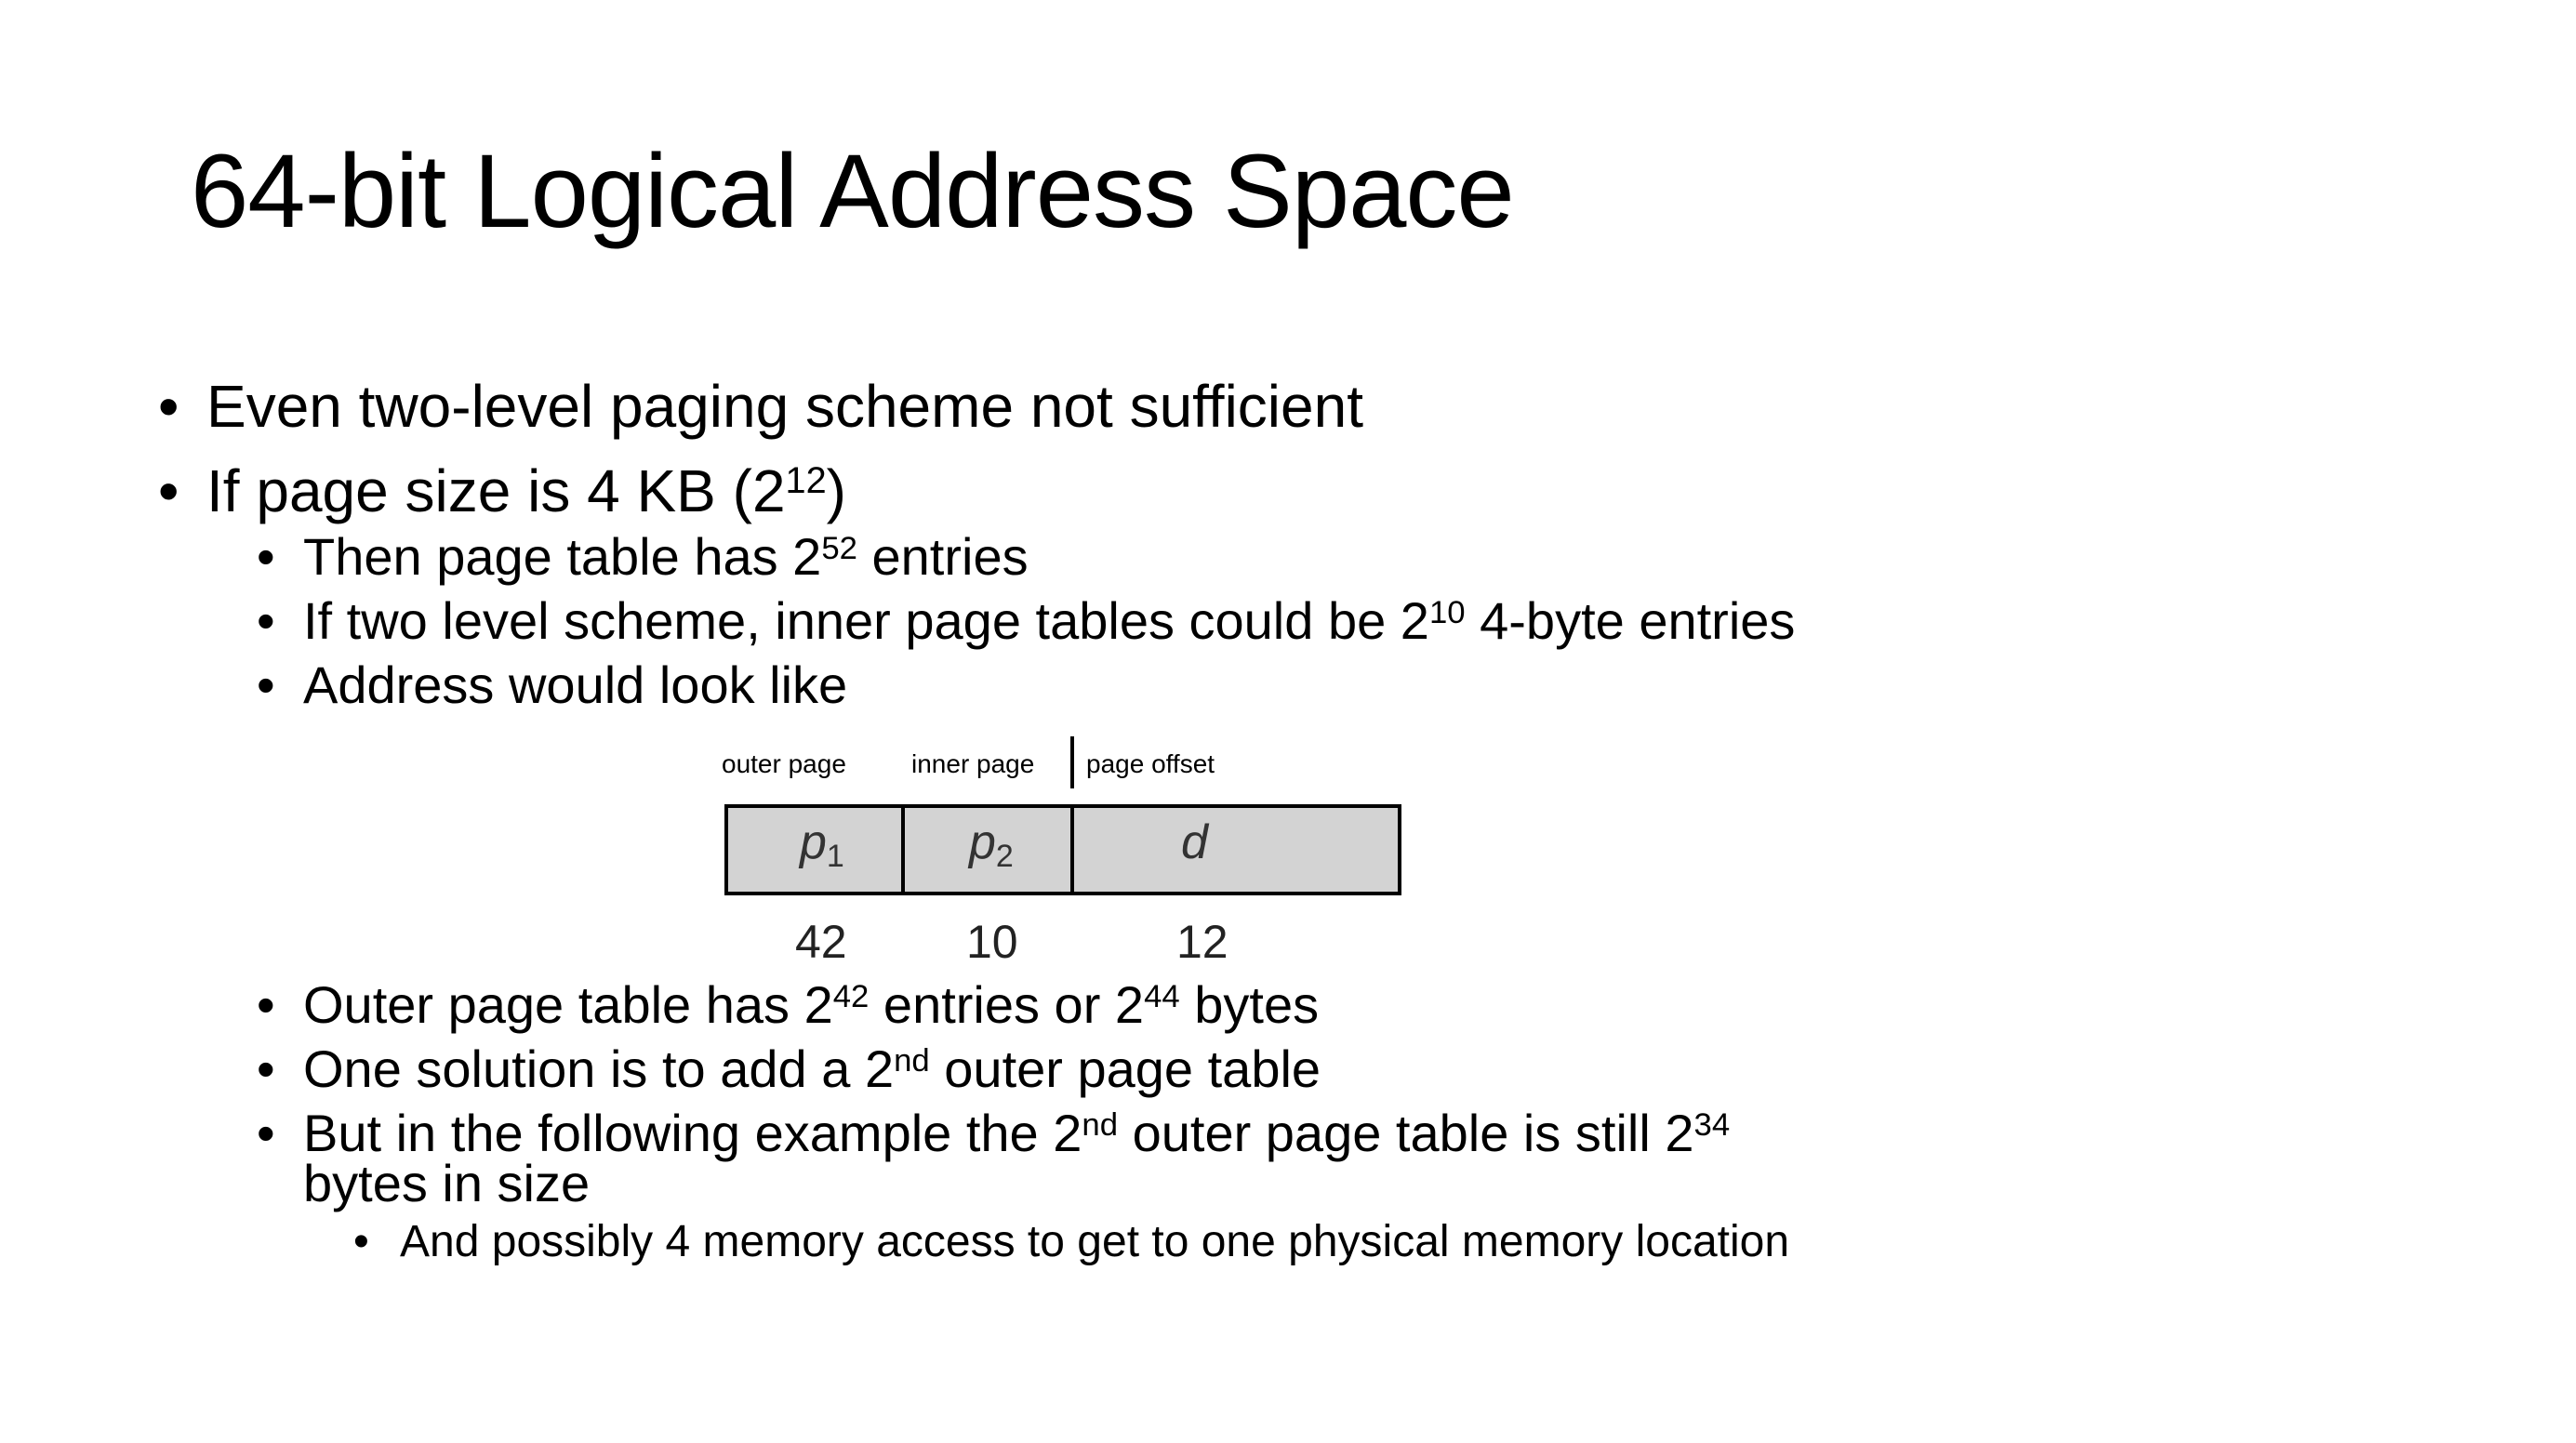 Image resolution: width=2576 pixels, height=1443 pixels. Describe the element at coordinates (839, 548) in the screenshot. I see `exponent: 52` at that location.